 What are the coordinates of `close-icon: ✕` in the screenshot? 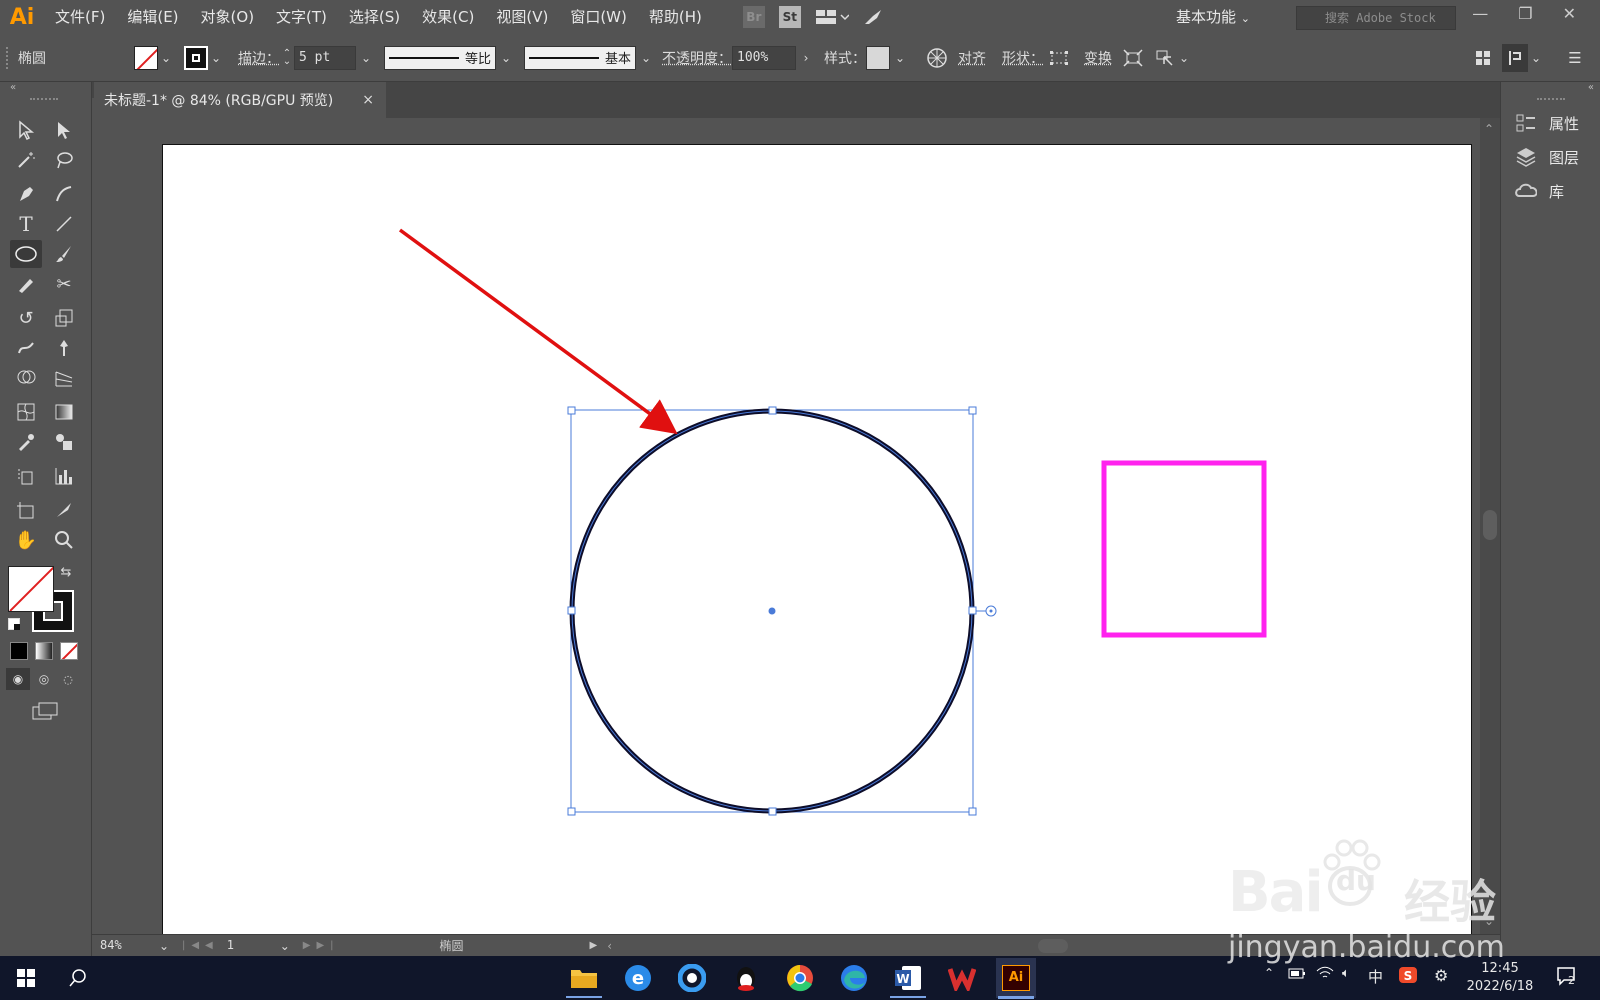 It's located at (1569, 13).